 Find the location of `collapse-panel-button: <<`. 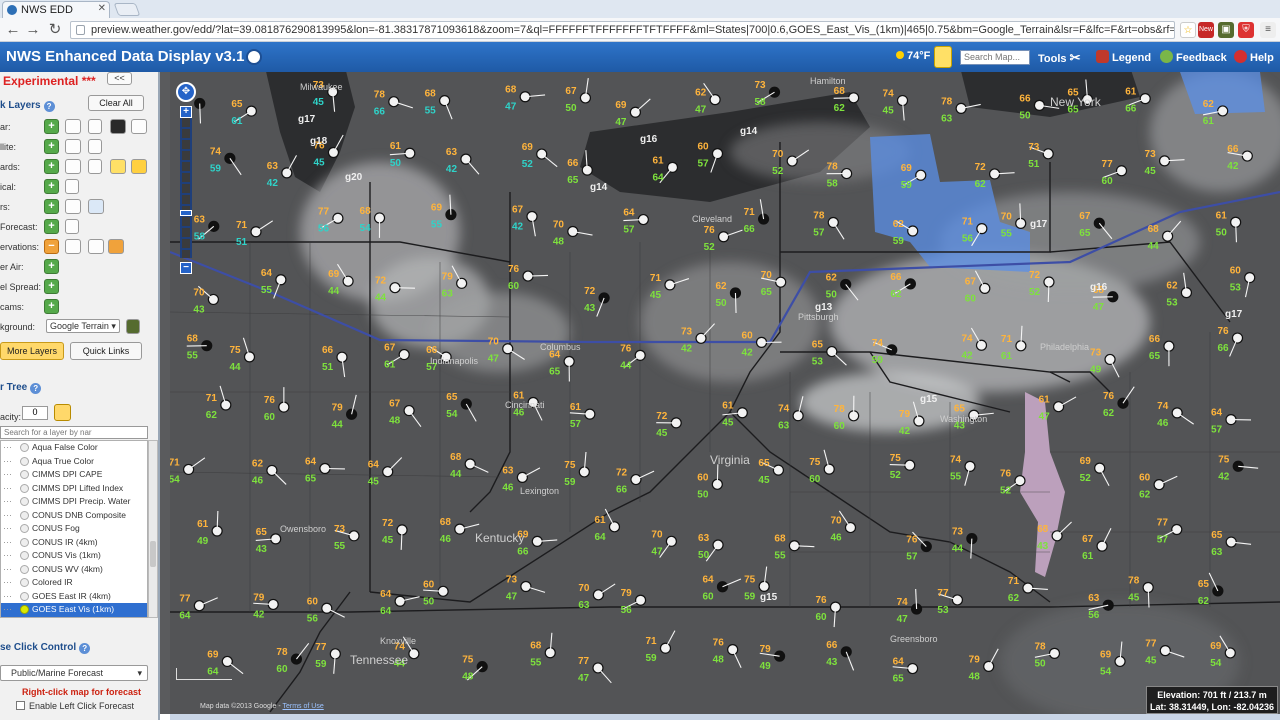

collapse-panel-button: << is located at coordinates (119, 78).